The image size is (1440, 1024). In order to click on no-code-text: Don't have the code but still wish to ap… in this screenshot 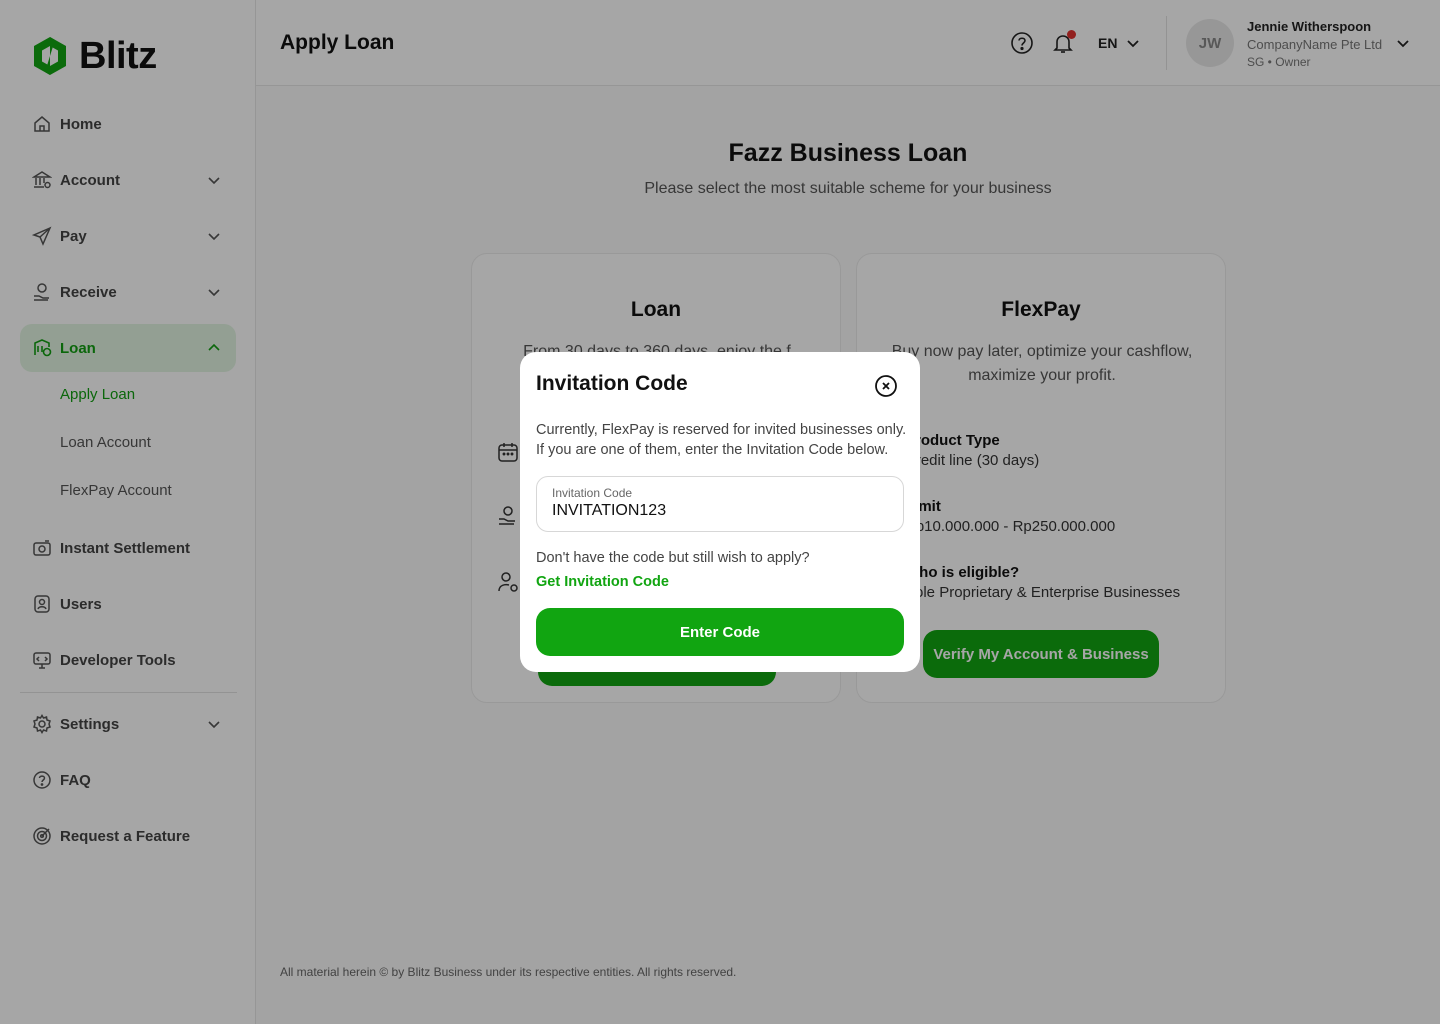, I will do `click(673, 558)`.